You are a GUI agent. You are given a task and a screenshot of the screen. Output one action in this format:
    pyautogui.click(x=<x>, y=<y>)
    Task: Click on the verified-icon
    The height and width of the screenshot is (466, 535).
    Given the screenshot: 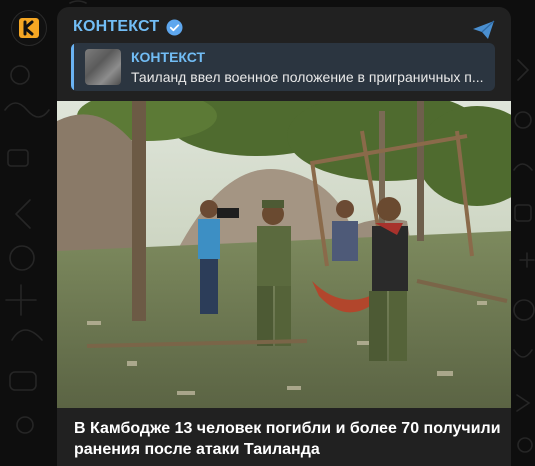 What is the action you would take?
    pyautogui.click(x=174, y=27)
    